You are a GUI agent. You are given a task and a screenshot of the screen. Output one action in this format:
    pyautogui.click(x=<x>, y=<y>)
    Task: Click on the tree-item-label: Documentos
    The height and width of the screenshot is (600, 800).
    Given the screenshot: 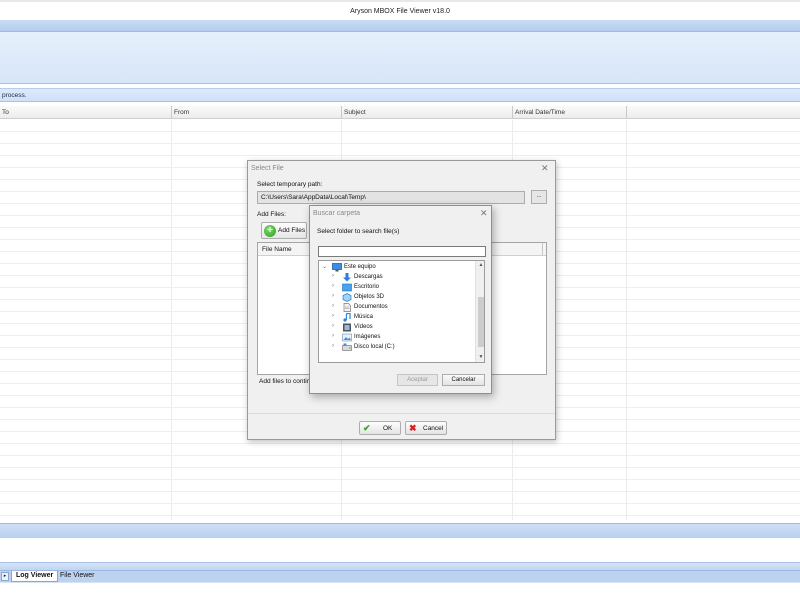 What is the action you would take?
    pyautogui.click(x=371, y=307)
    